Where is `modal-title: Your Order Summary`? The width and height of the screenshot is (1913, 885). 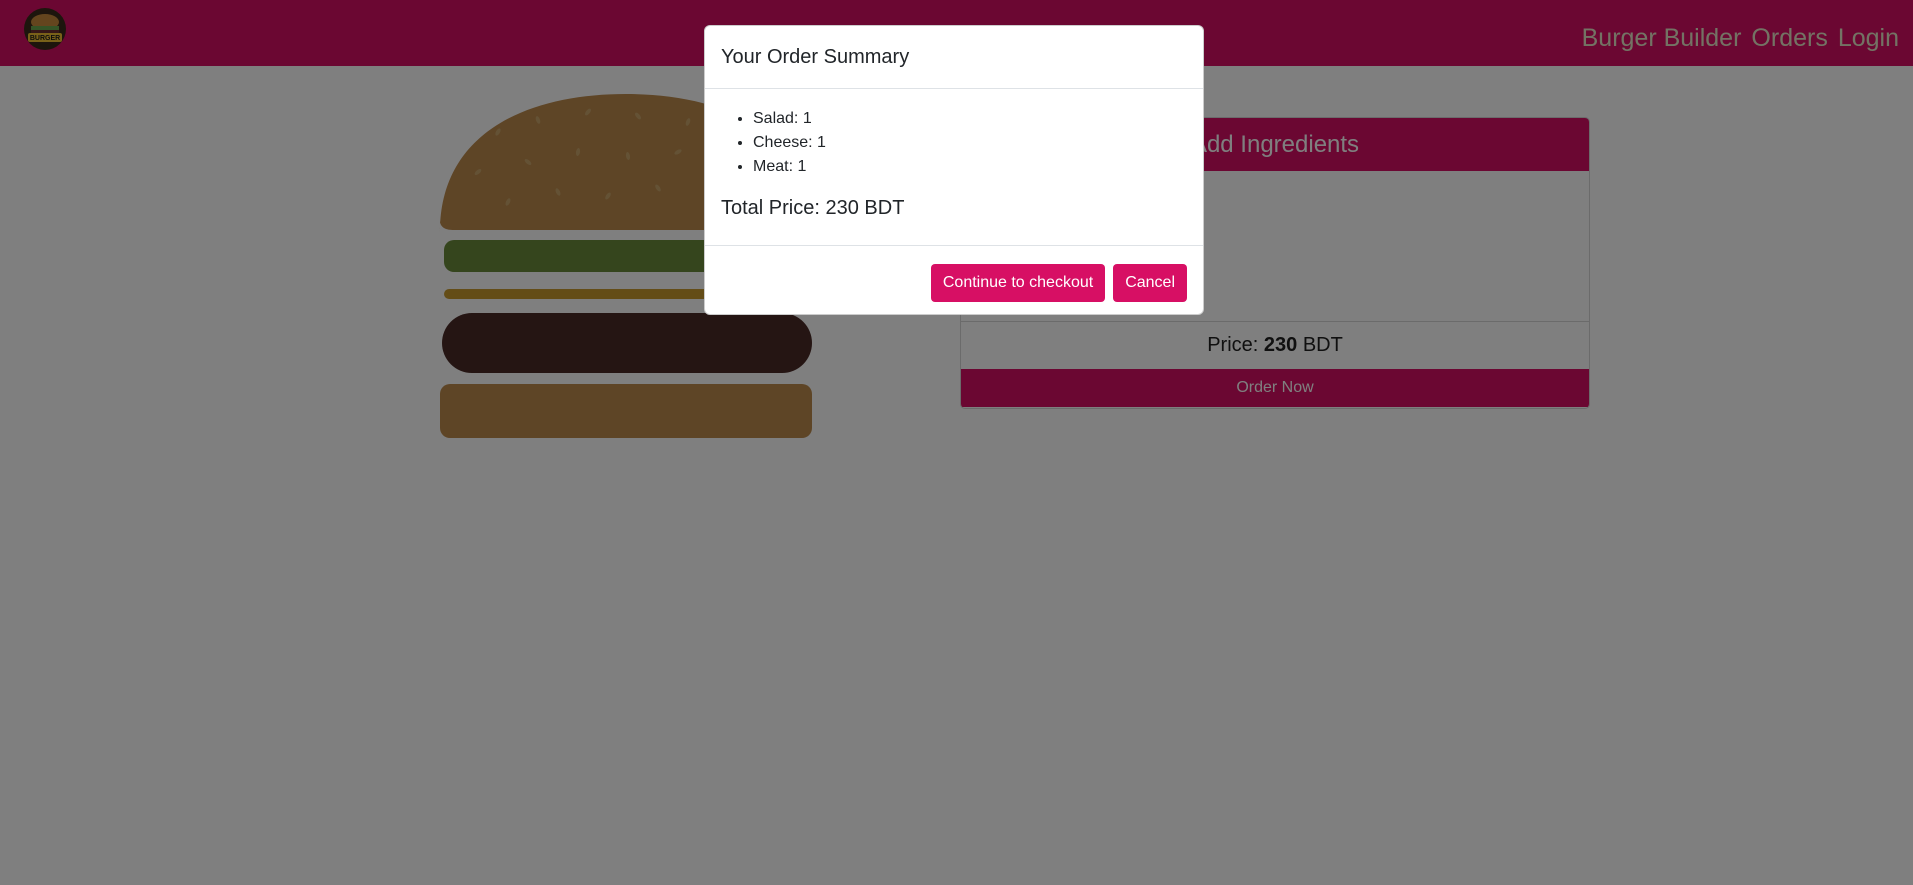
modal-title: Your Order Summary is located at coordinates (954, 57).